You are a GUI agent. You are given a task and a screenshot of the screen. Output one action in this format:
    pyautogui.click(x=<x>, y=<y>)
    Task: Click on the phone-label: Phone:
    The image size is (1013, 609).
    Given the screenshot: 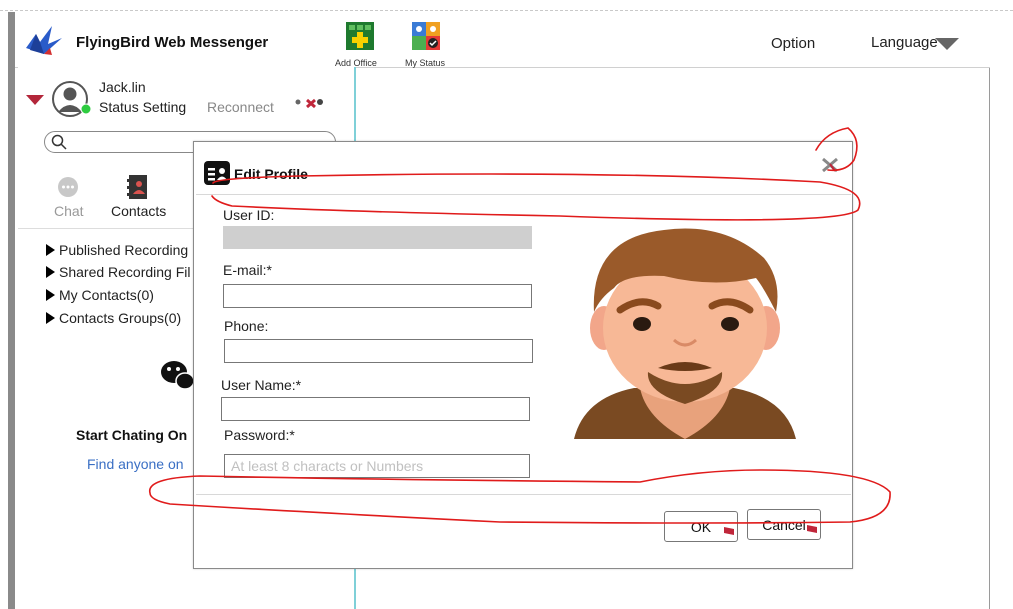 What is the action you would take?
    pyautogui.click(x=246, y=326)
    